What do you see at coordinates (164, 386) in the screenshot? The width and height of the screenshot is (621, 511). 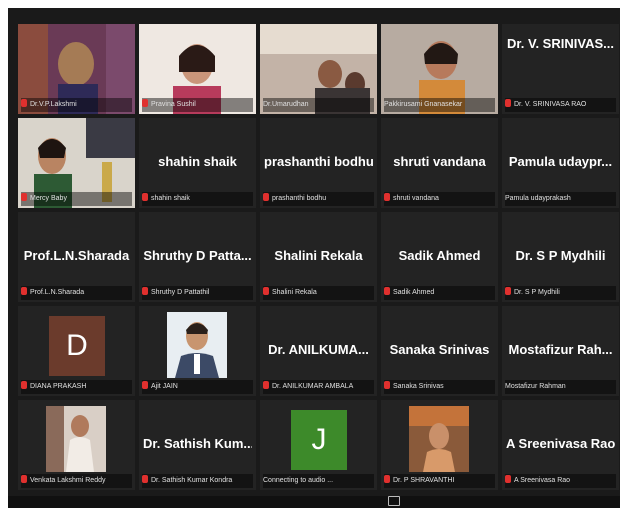 I see `participant-name: Ajit JAIN` at bounding box center [164, 386].